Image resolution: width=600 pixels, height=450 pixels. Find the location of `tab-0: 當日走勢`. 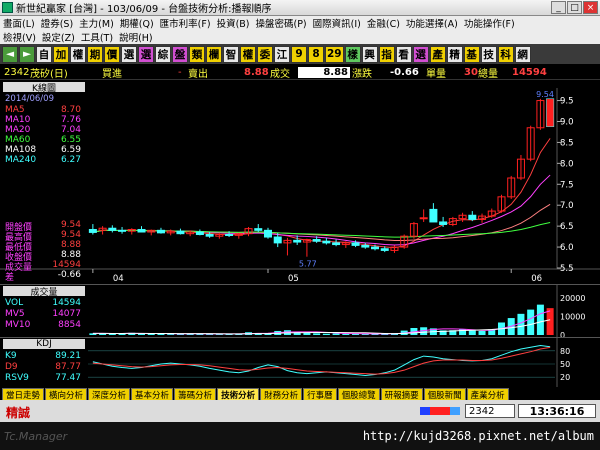

tab-0: 當日走勢 is located at coordinates (23, 394).